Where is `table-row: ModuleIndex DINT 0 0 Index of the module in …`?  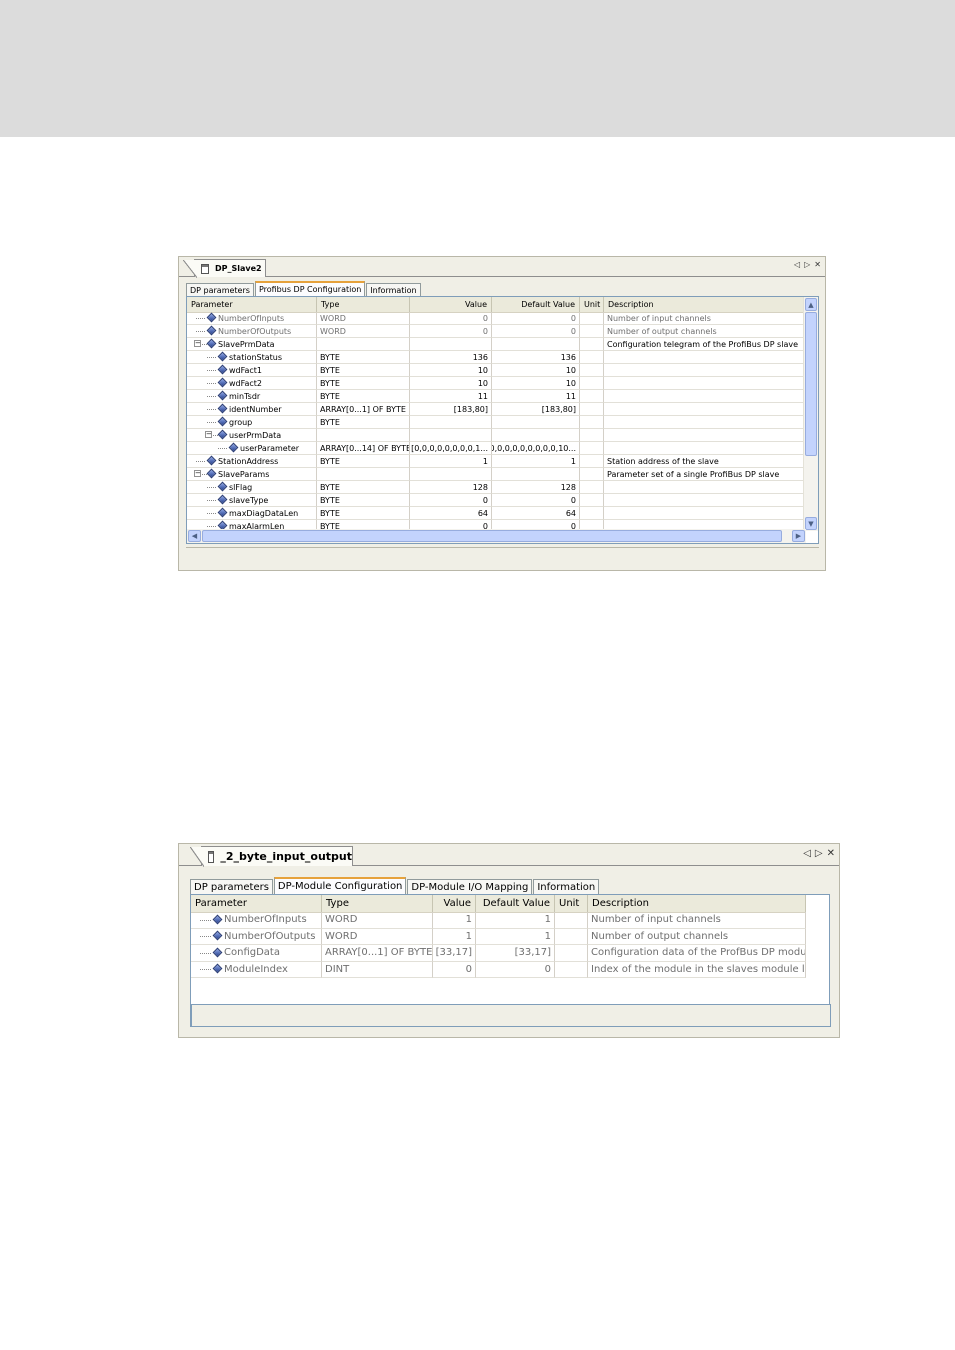 table-row: ModuleIndex DINT 0 0 Index of the module in … is located at coordinates (498, 969).